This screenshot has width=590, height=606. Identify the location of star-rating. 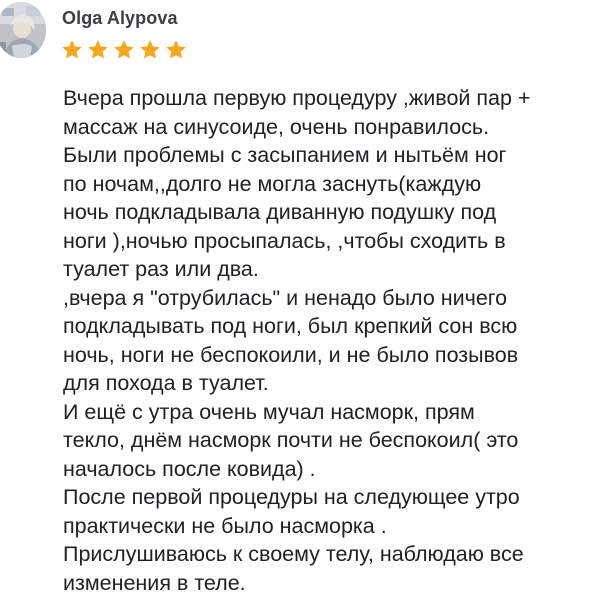
(124, 50).